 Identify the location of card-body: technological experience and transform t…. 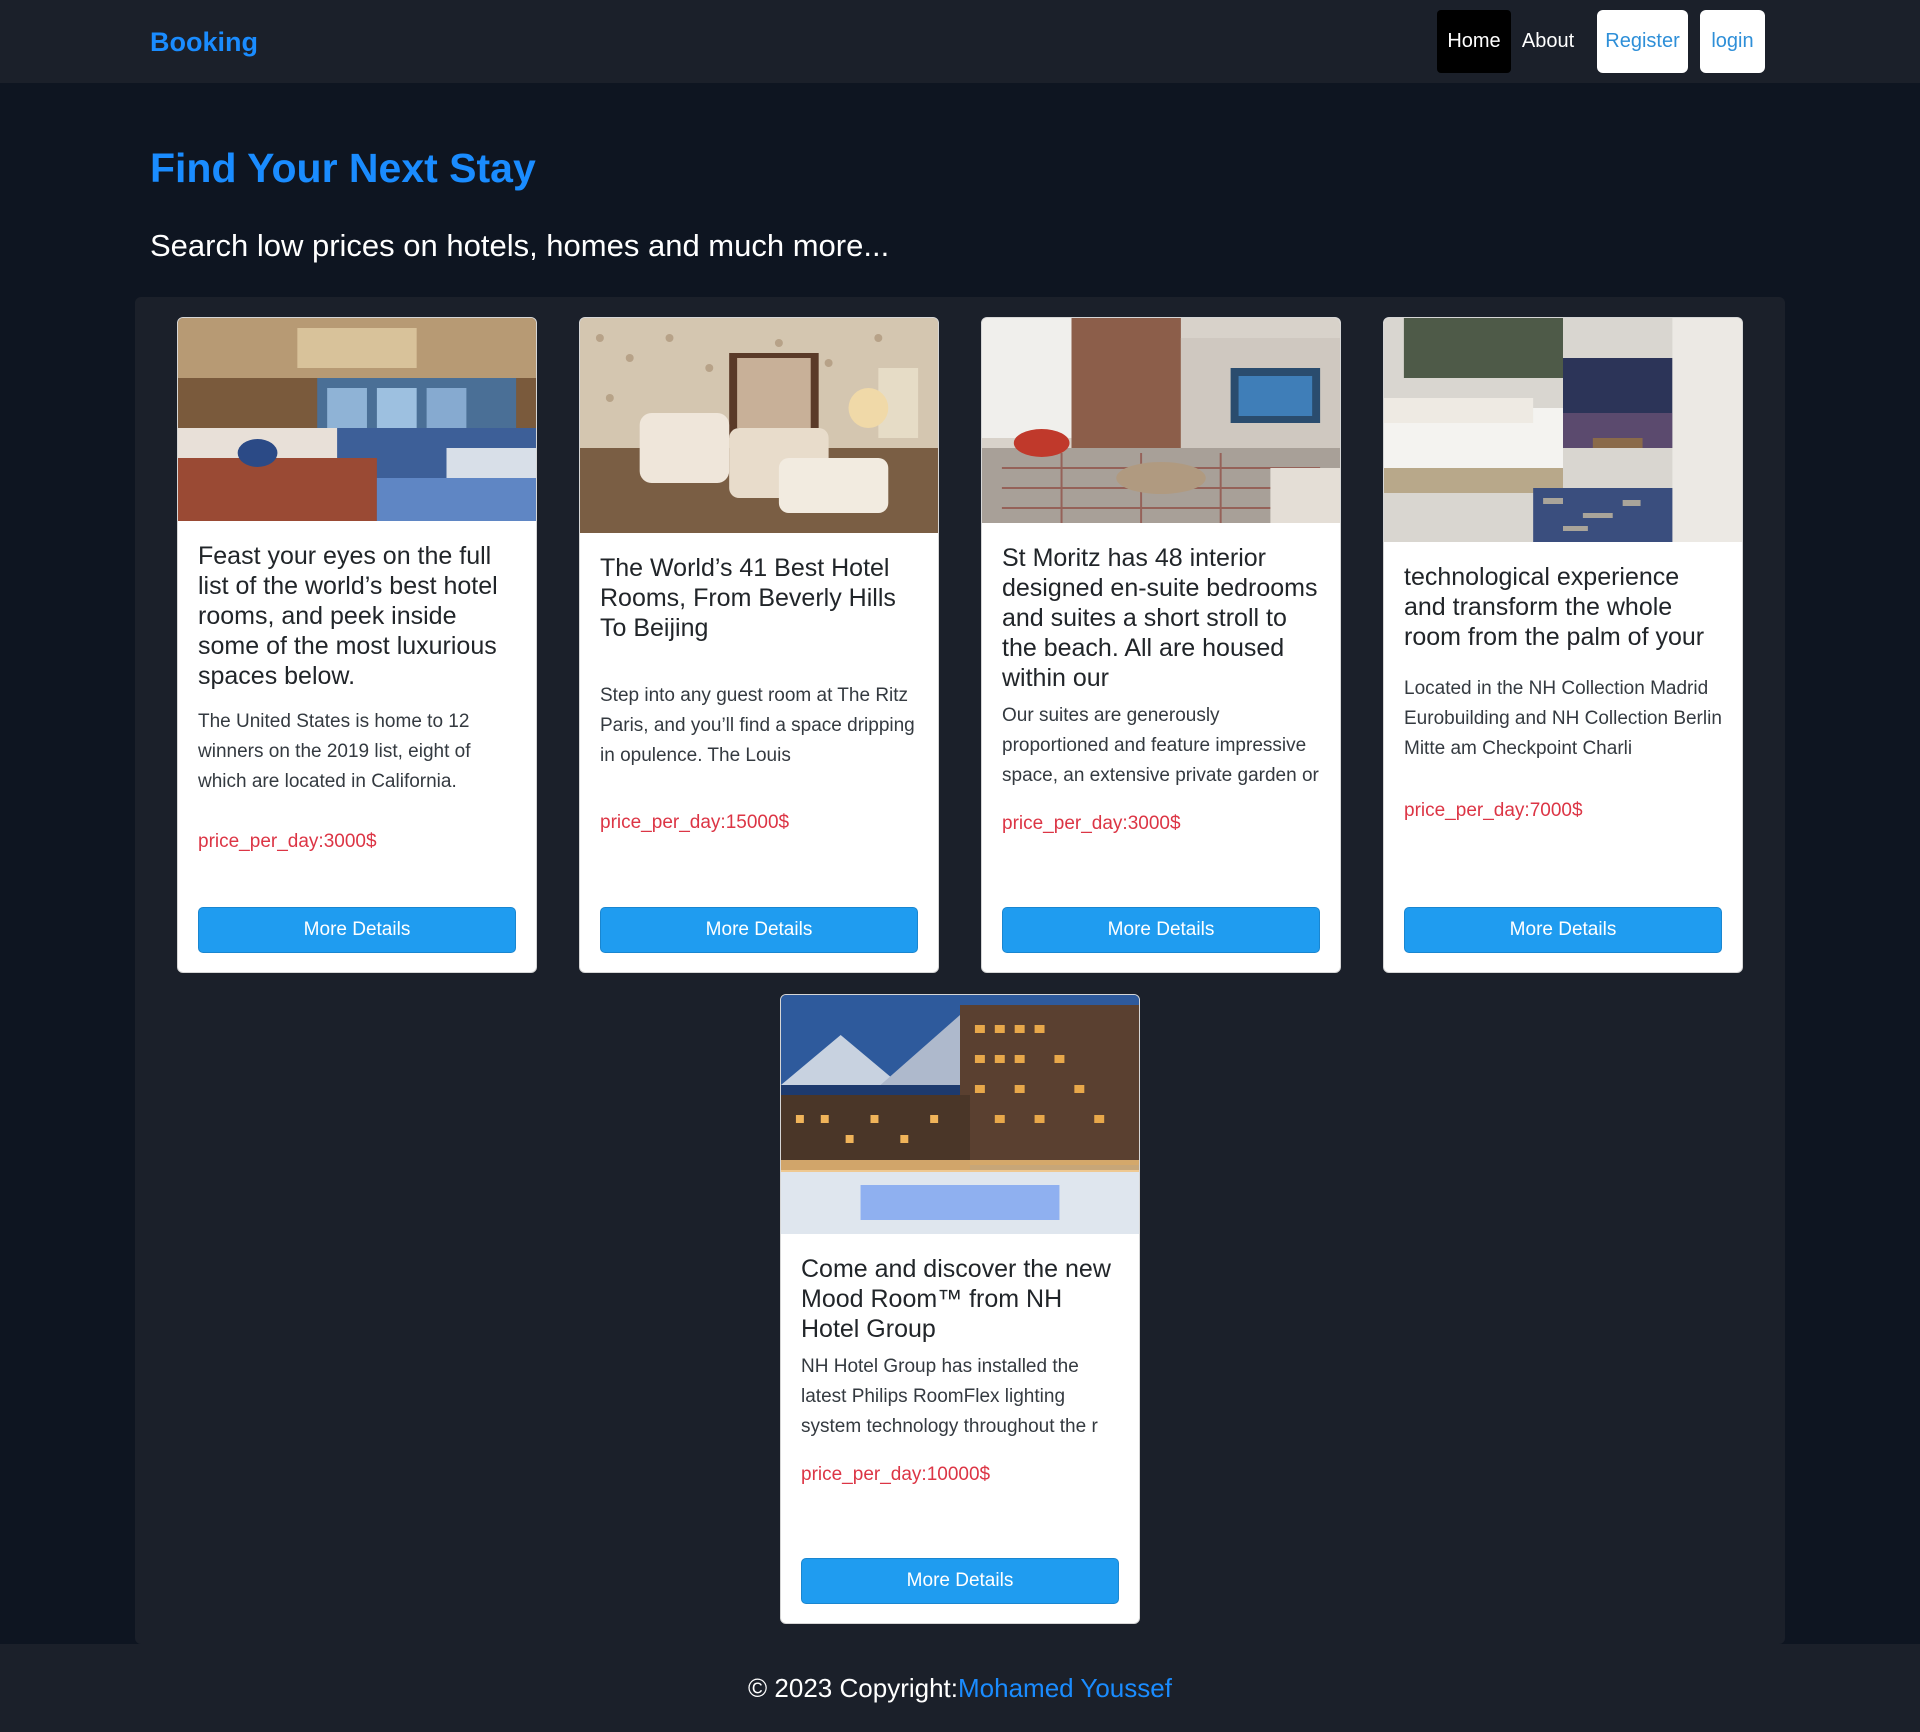
(1563, 694).